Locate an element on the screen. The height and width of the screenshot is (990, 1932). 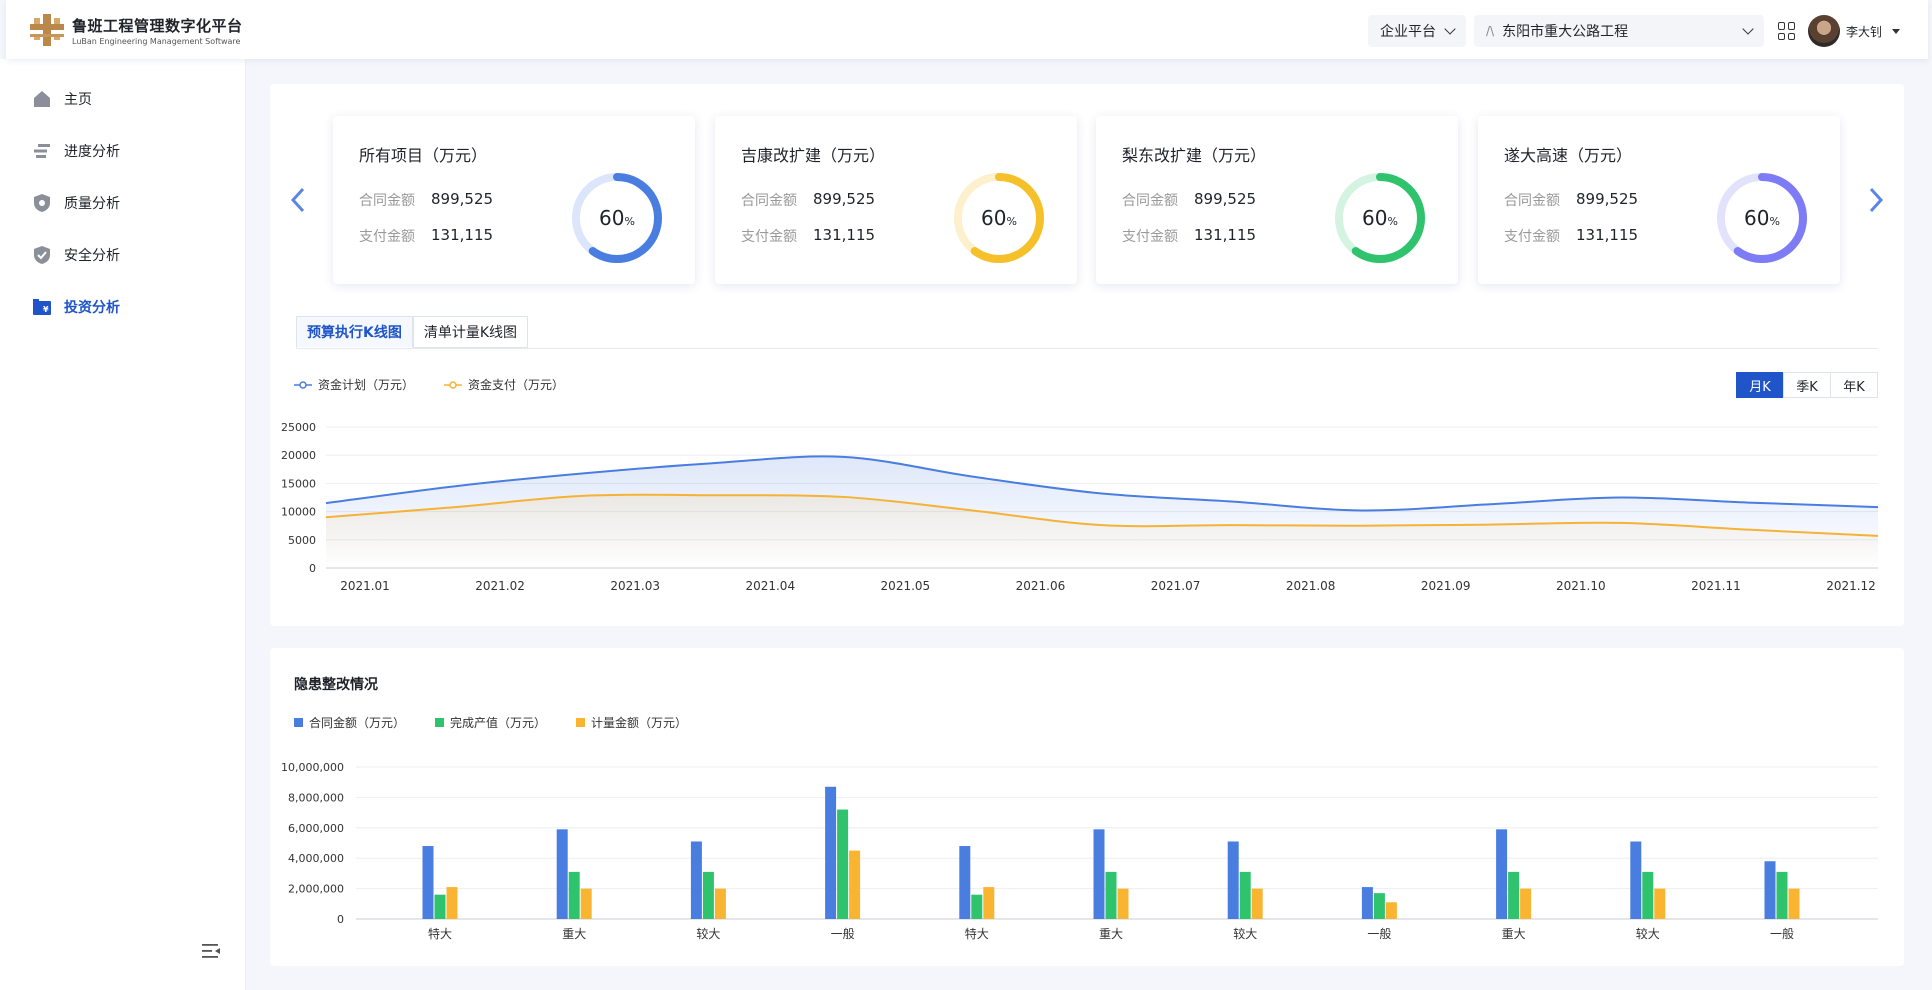
y-tick-label: 4,000,000 is located at coordinates (316, 858).